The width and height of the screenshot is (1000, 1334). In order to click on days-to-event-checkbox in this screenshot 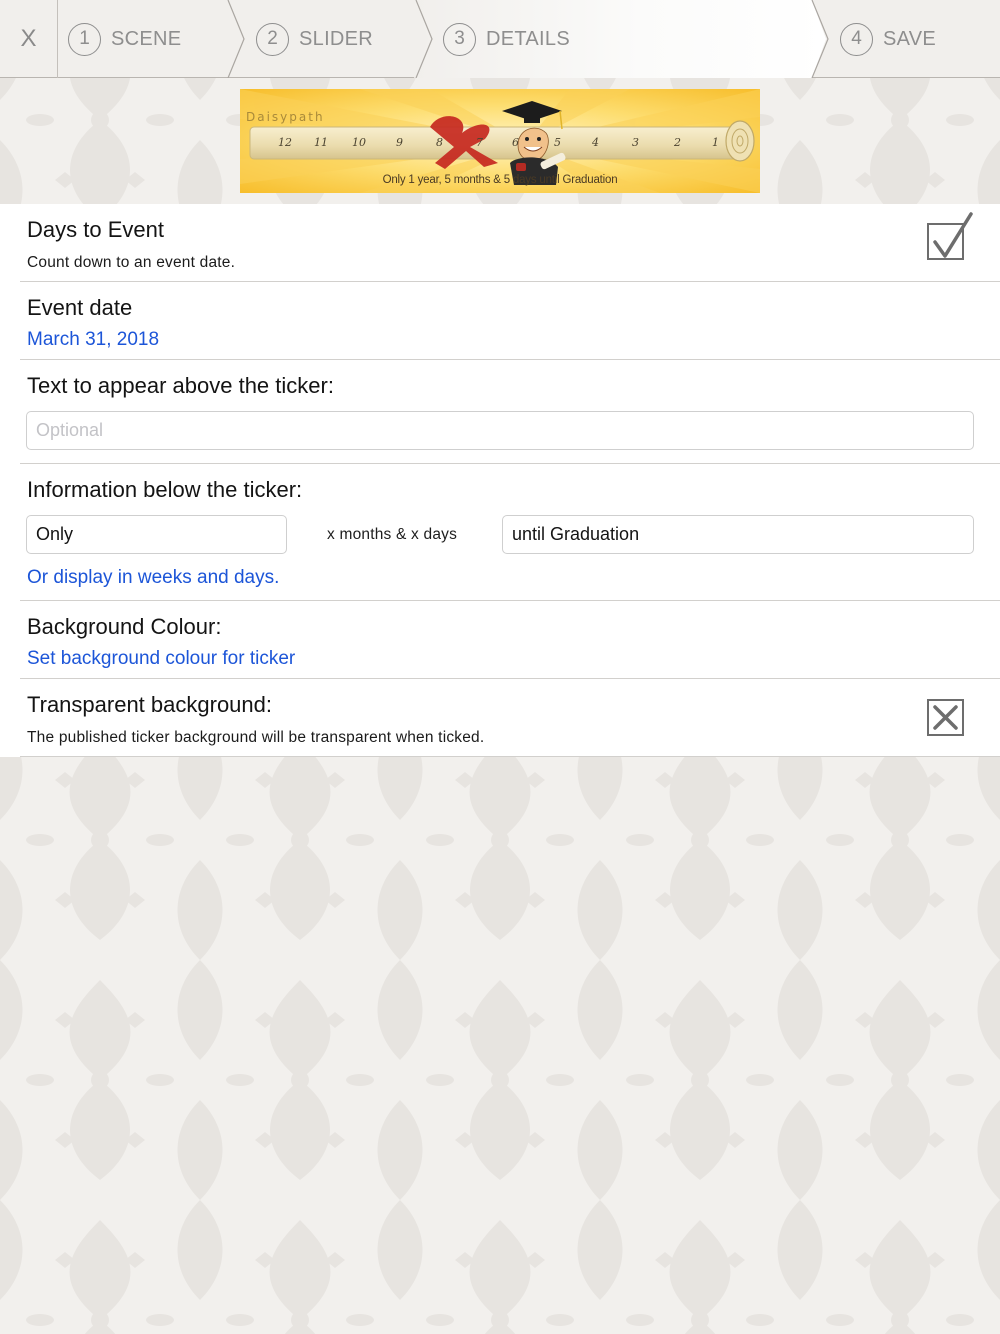, I will do `click(950, 236)`.